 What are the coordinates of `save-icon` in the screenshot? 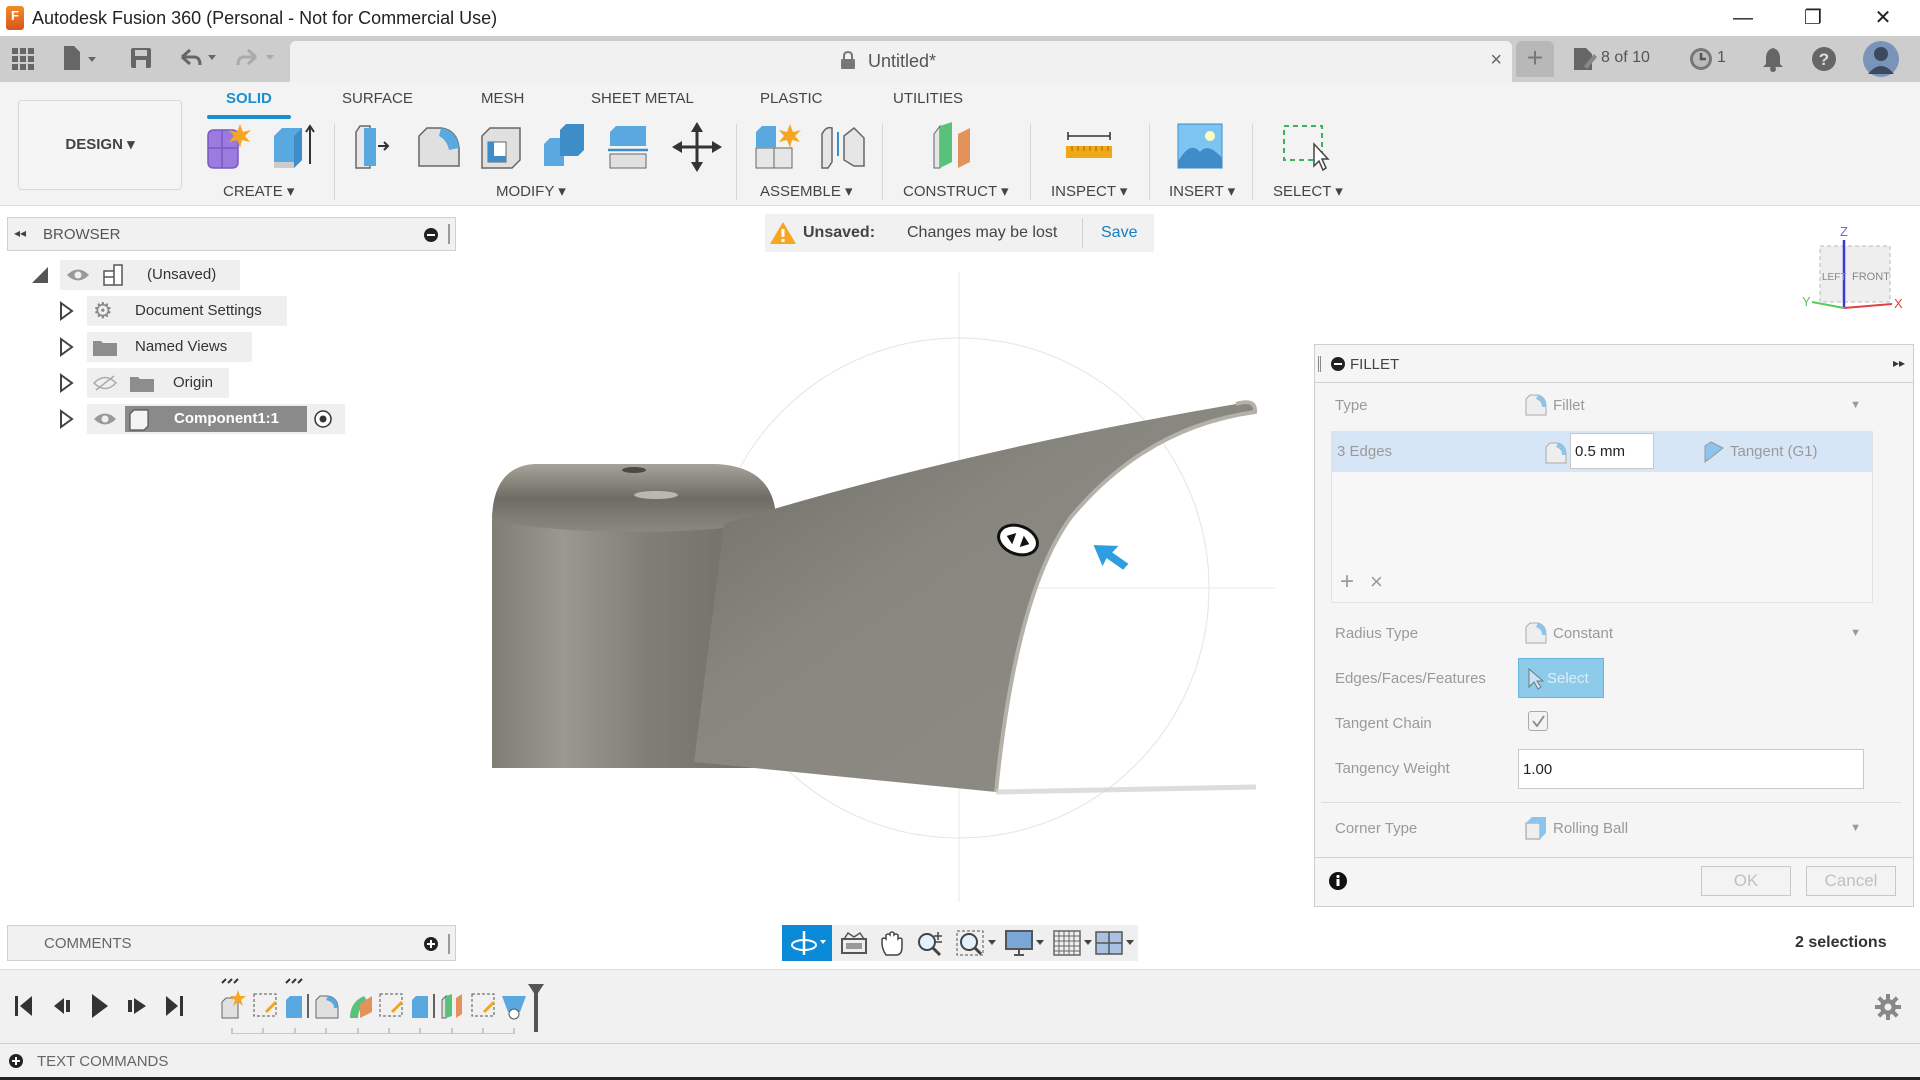 It's located at (141, 58).